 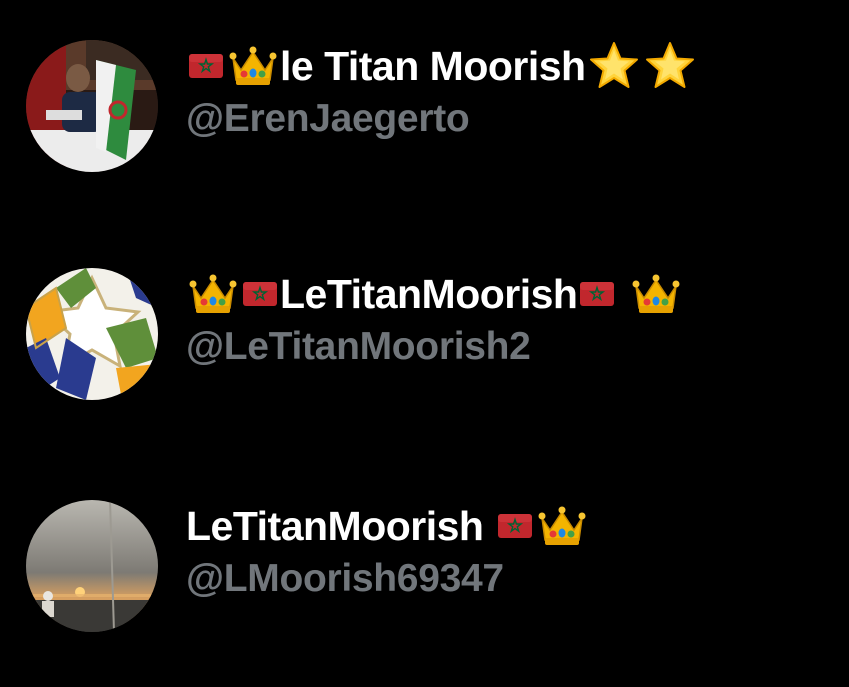 I want to click on display-name: le Titan Moorish, so click(x=433, y=66).